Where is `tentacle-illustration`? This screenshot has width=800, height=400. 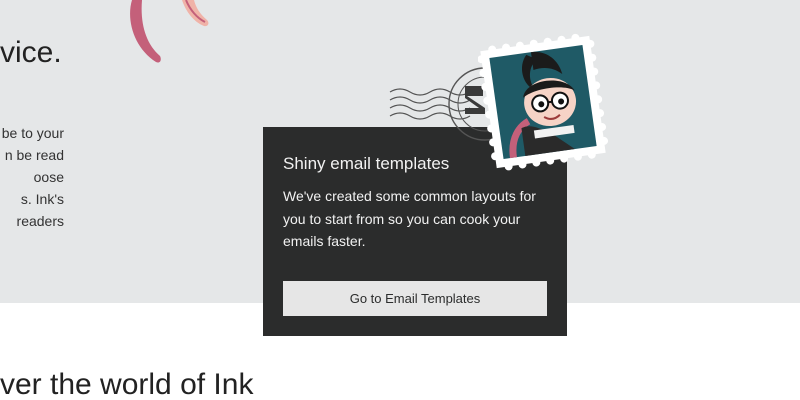 tentacle-illustration is located at coordinates (169, 31).